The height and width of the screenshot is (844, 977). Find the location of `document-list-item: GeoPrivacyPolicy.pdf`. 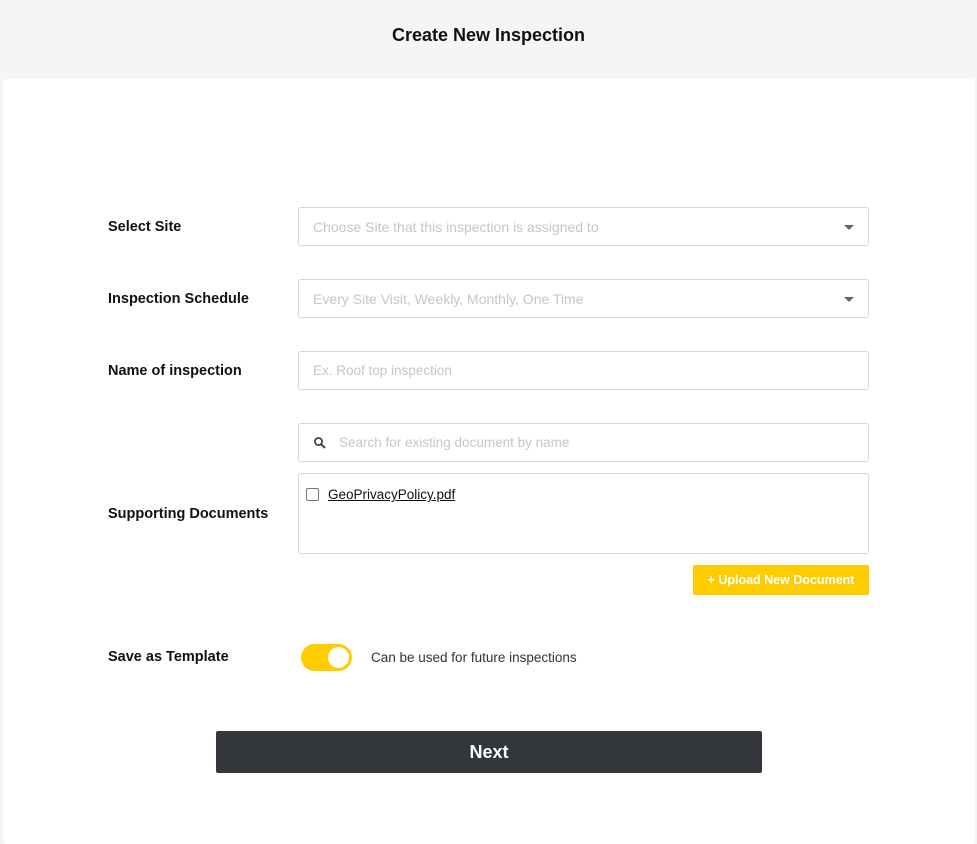

document-list-item: GeoPrivacyPolicy.pdf is located at coordinates (380, 494).